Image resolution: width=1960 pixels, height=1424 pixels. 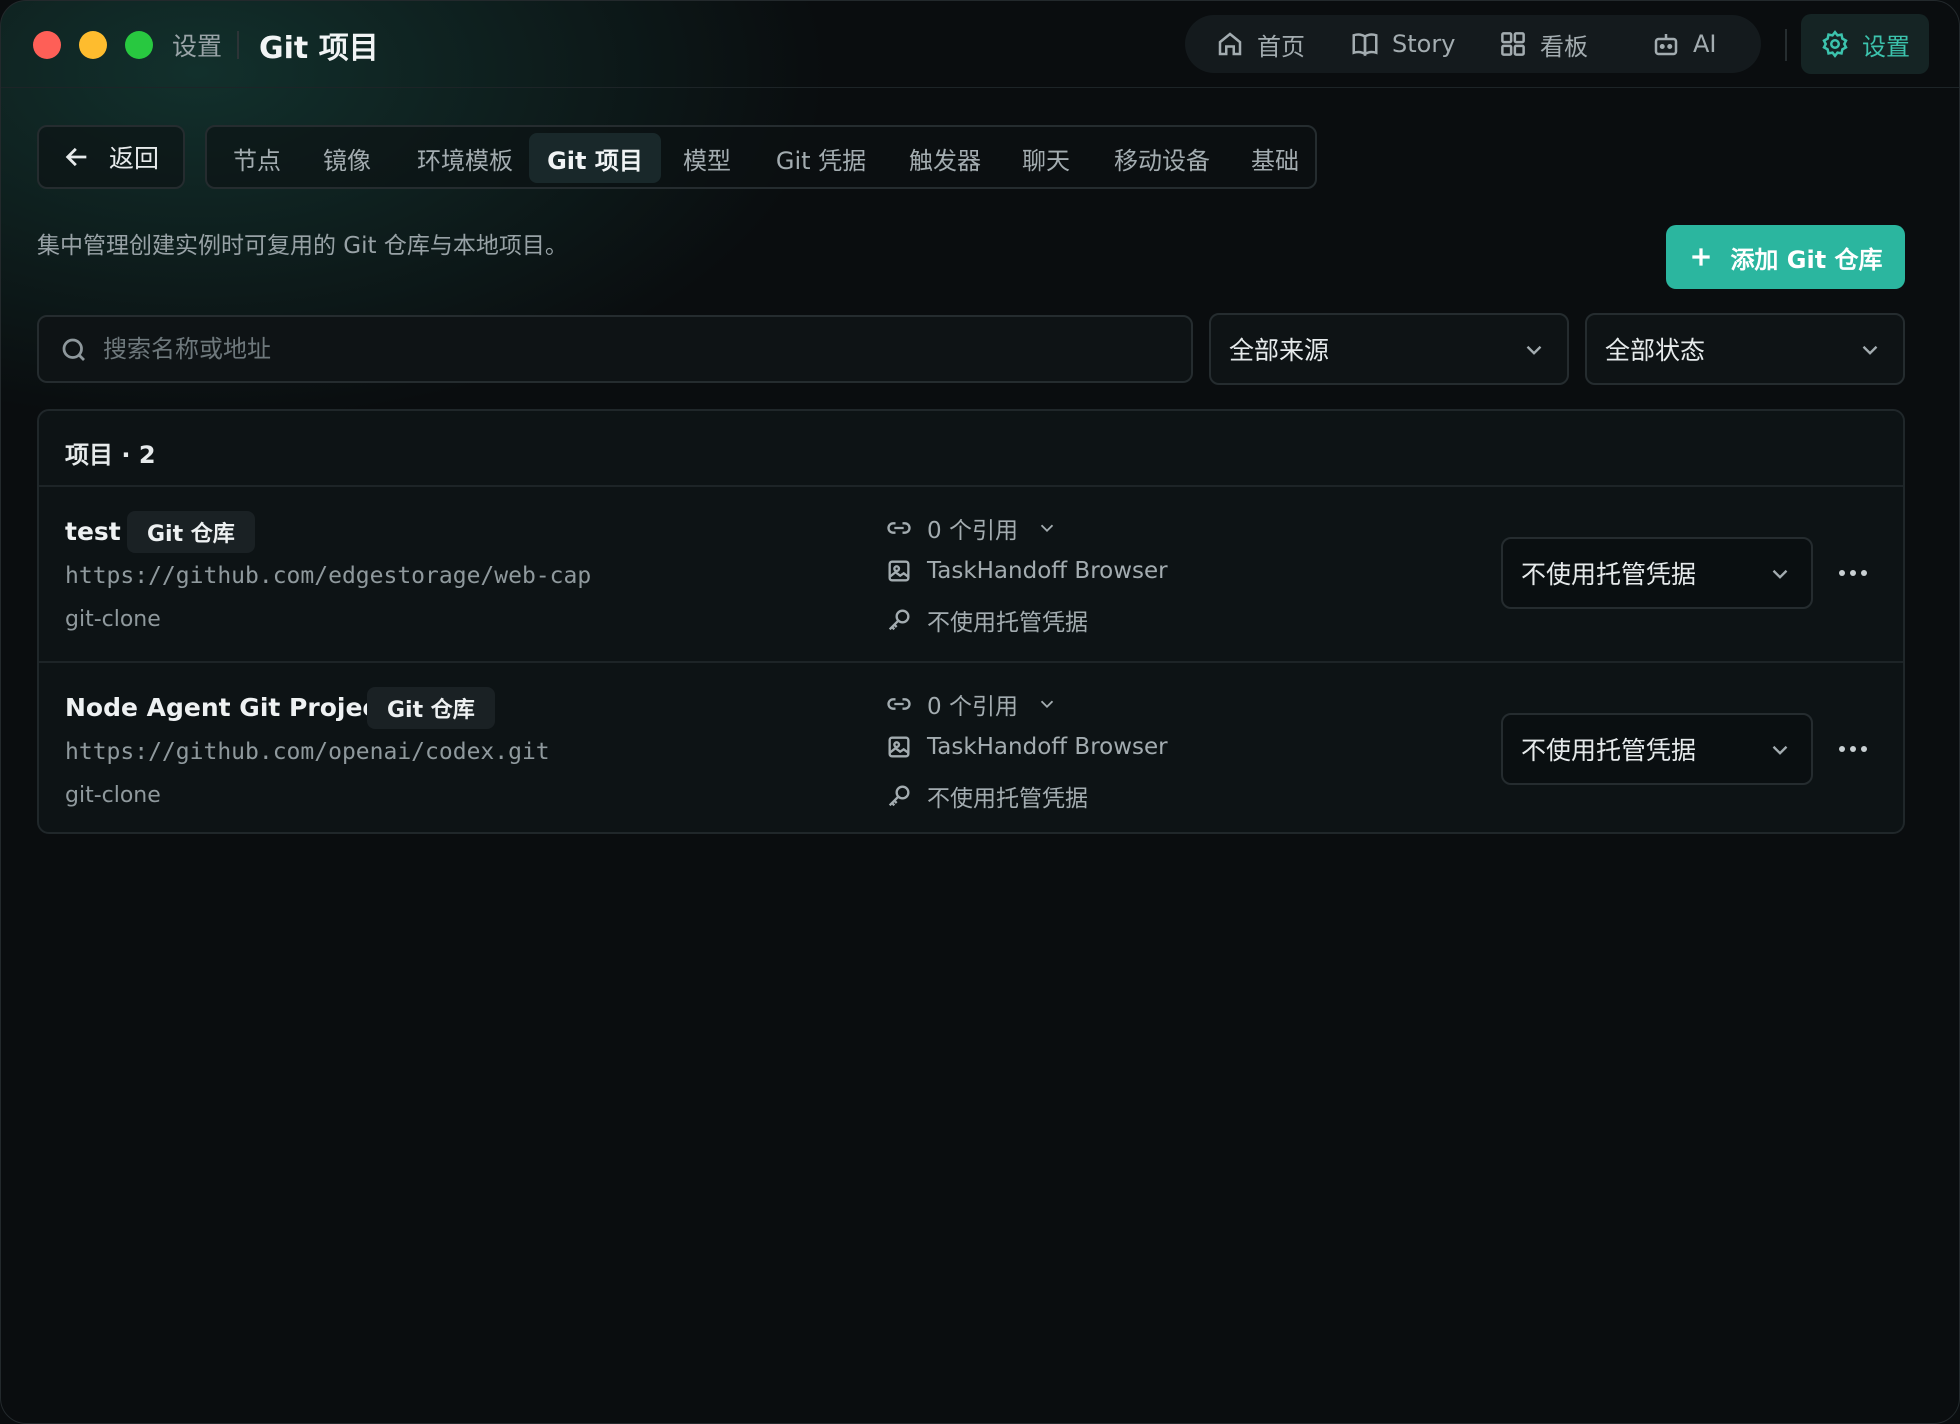 I want to click on book-icon, so click(x=1365, y=45).